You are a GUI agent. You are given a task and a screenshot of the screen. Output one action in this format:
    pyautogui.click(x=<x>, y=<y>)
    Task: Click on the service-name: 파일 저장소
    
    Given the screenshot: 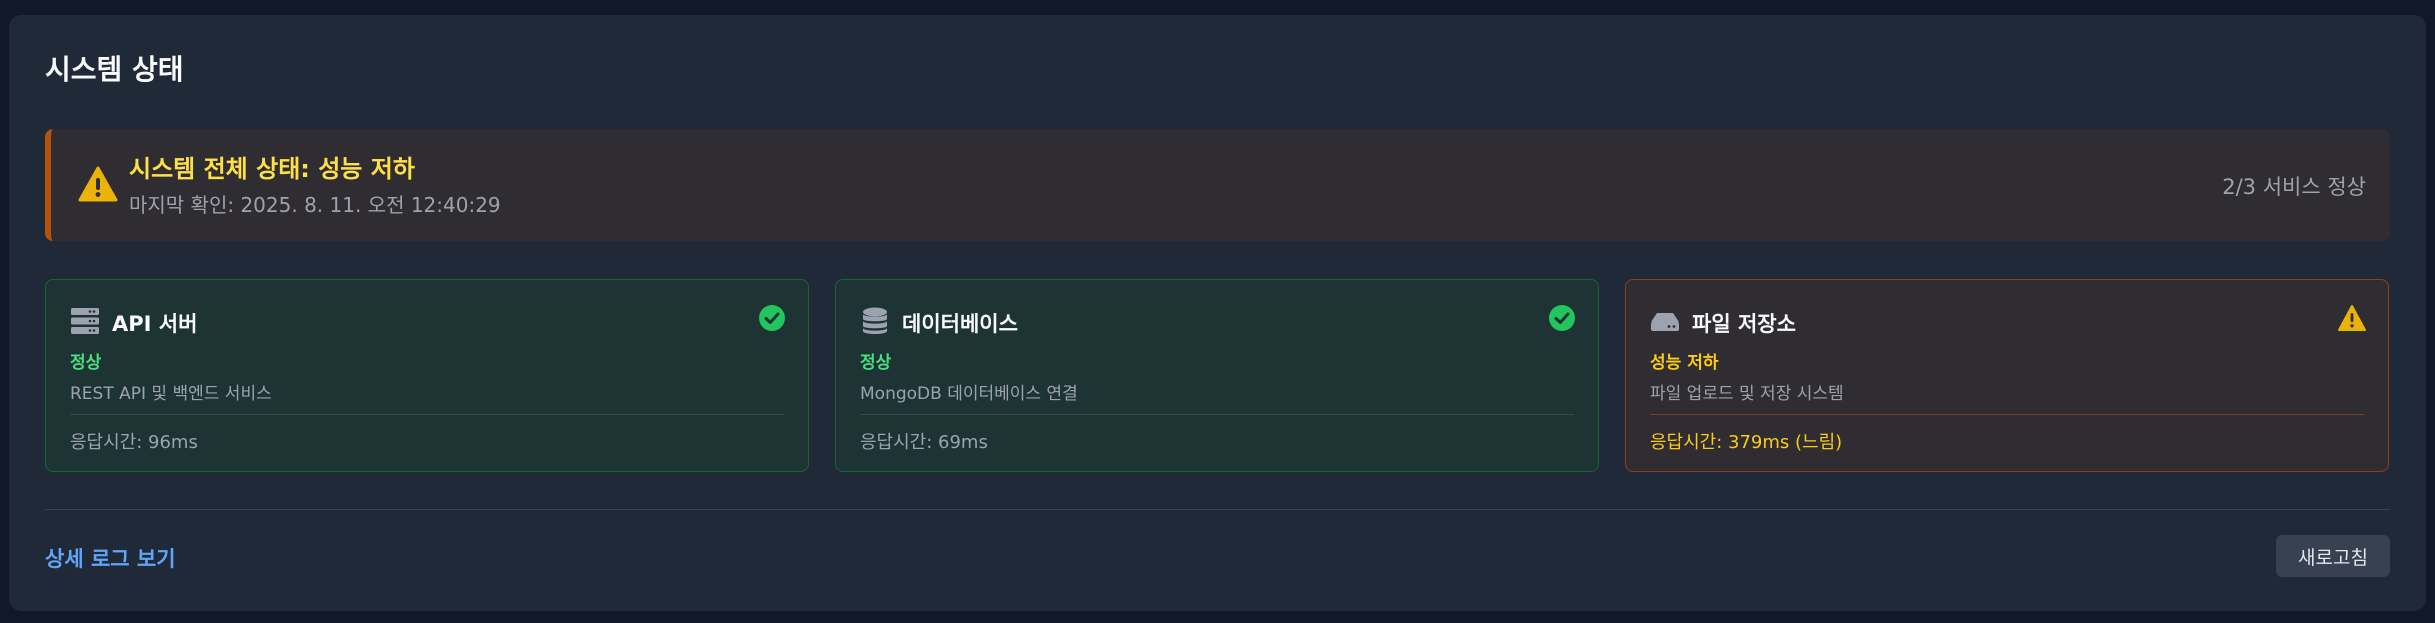 What is the action you would take?
    pyautogui.click(x=1744, y=324)
    